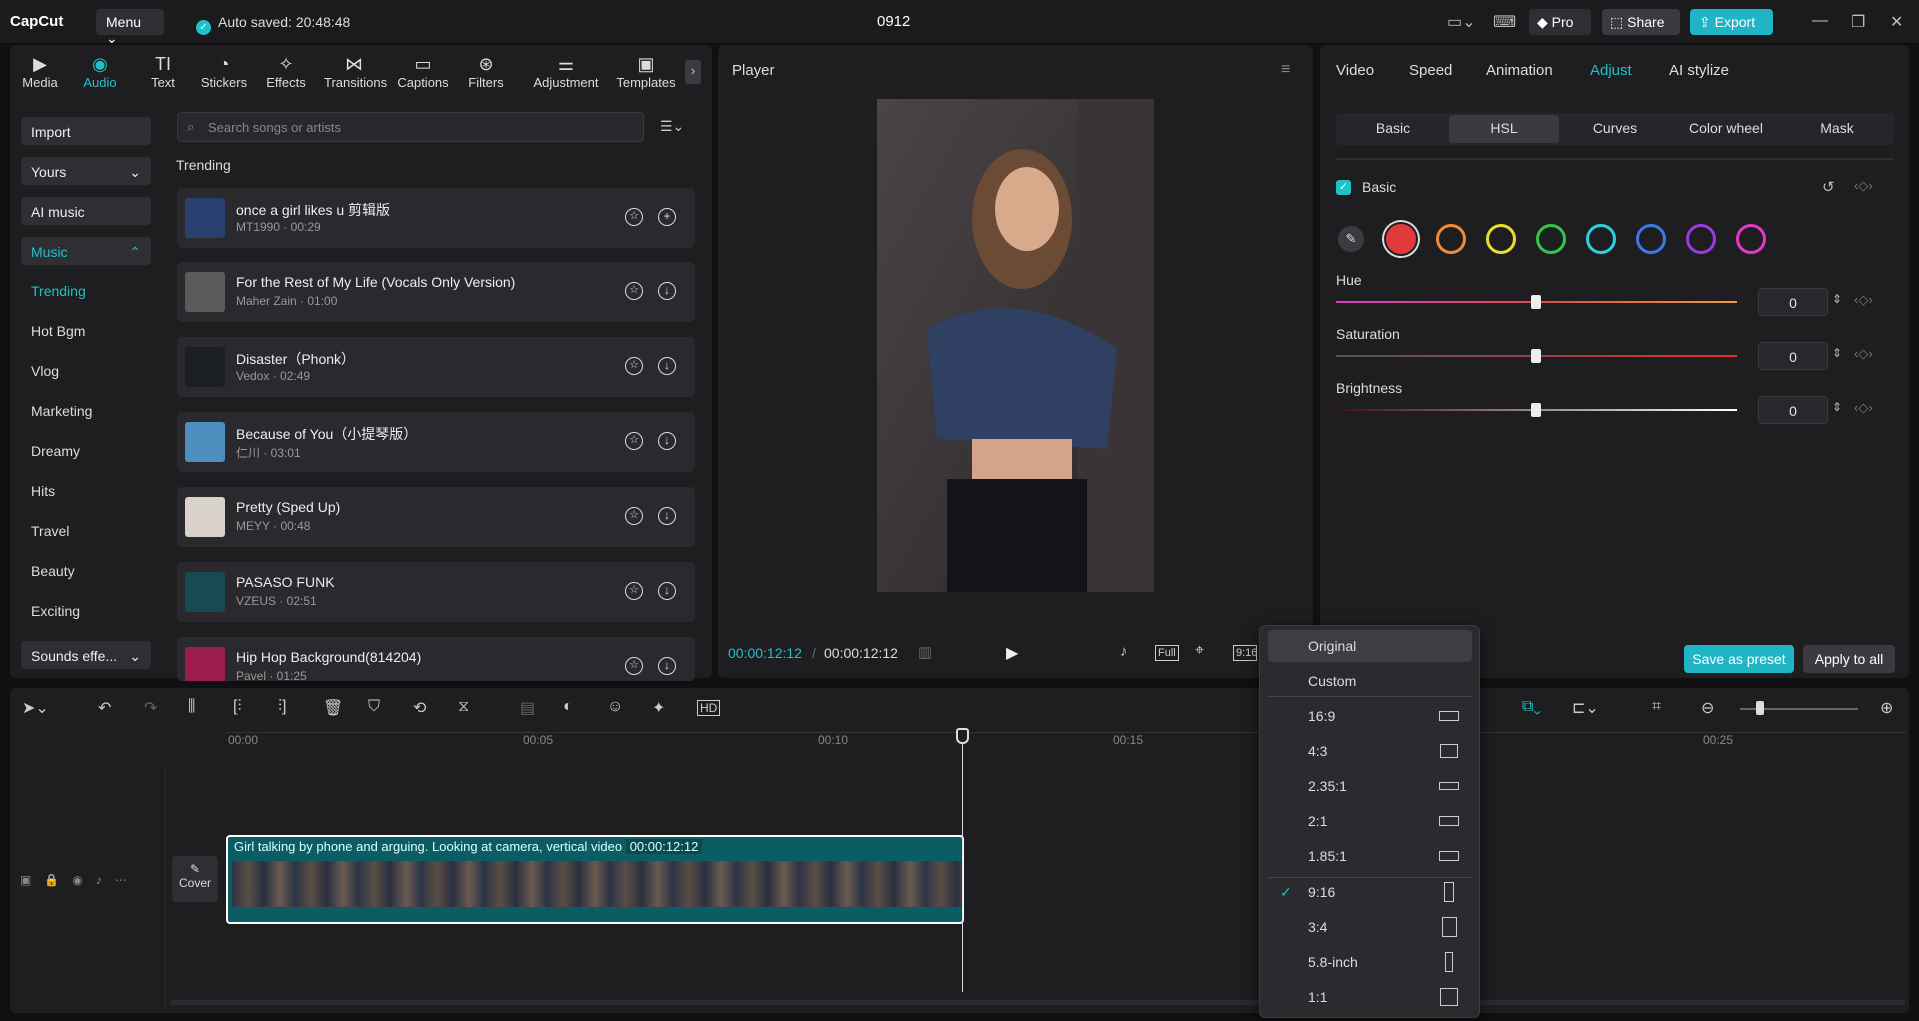 The height and width of the screenshot is (1021, 1919). Describe the element at coordinates (436, 592) in the screenshot. I see `song-item: PASASO FUNK VZEUS · 02:51 ☆ ↓` at that location.